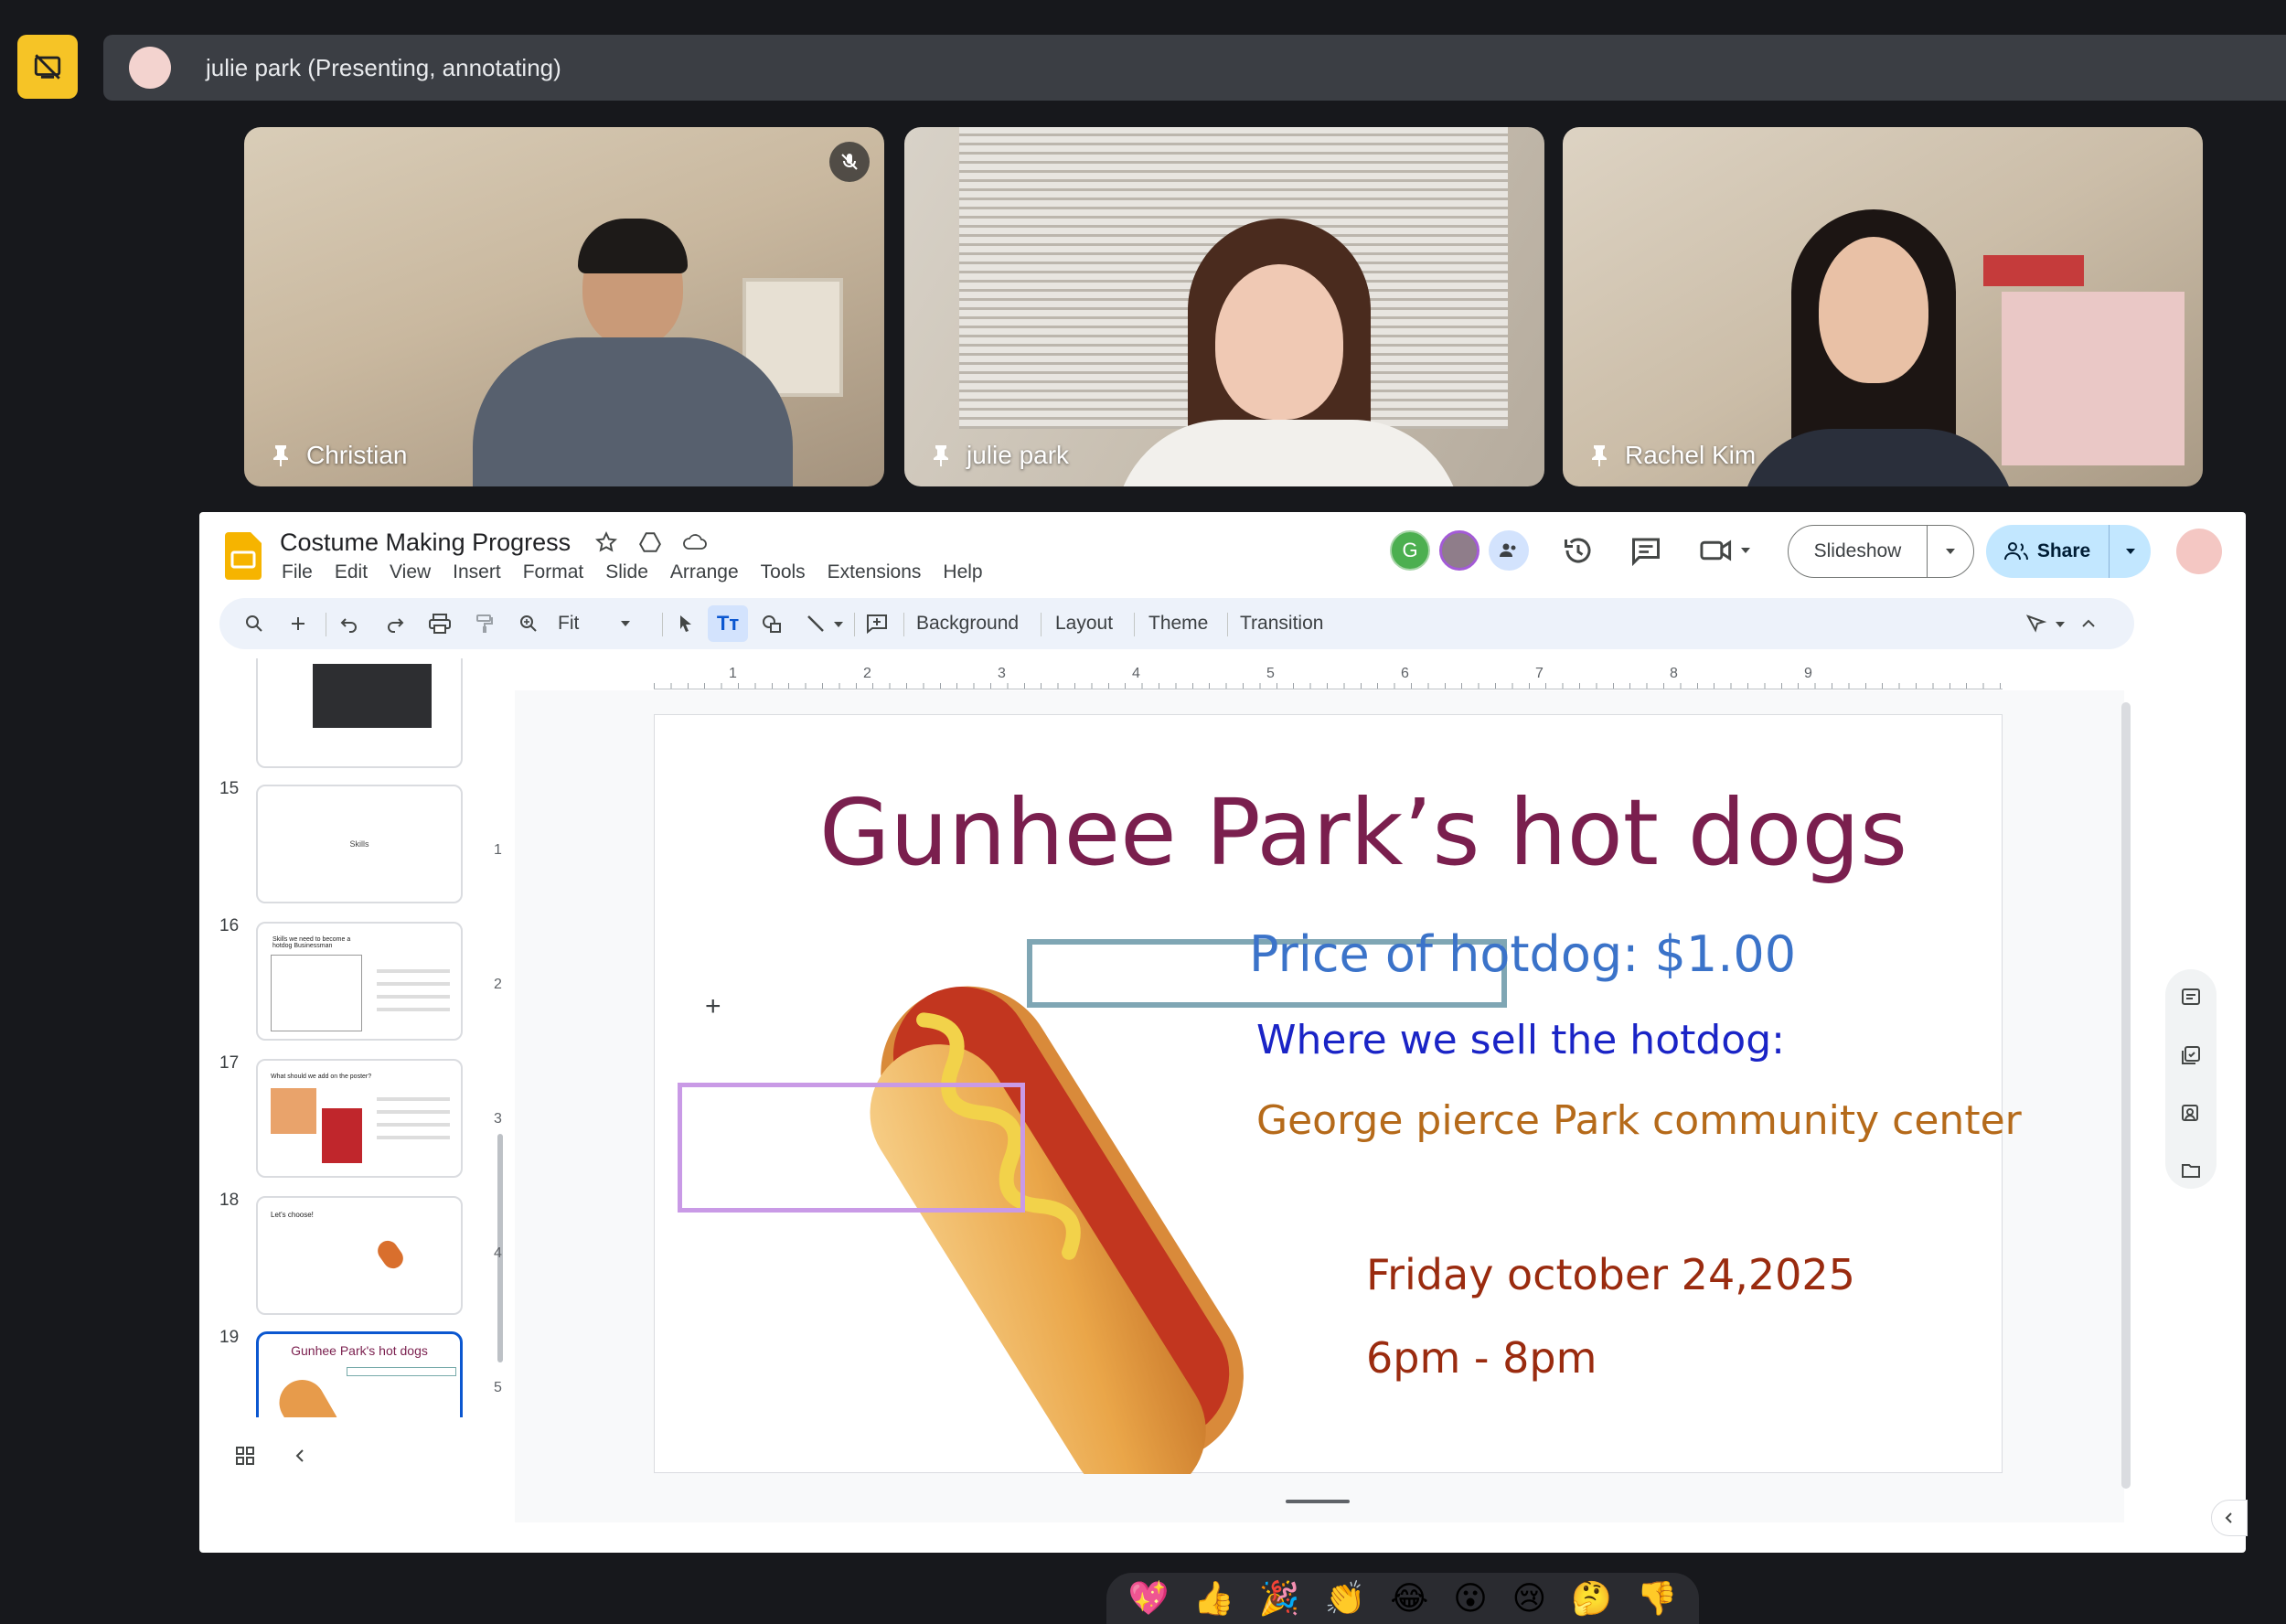  What do you see at coordinates (1645, 550) in the screenshot?
I see `comments-icon` at bounding box center [1645, 550].